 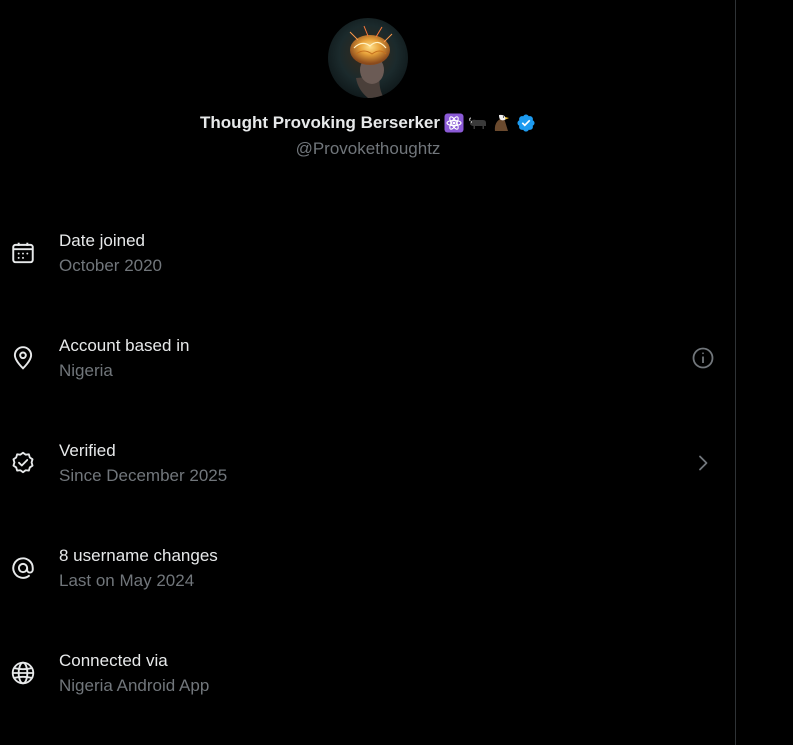 I want to click on info-icon, so click(x=703, y=358).